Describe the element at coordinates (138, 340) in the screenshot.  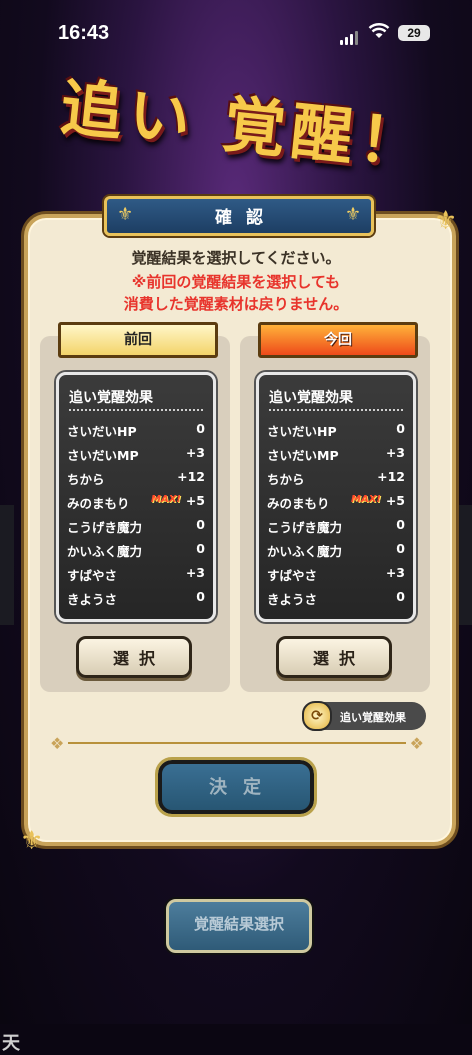
I see `previous-ribbon: 前回` at that location.